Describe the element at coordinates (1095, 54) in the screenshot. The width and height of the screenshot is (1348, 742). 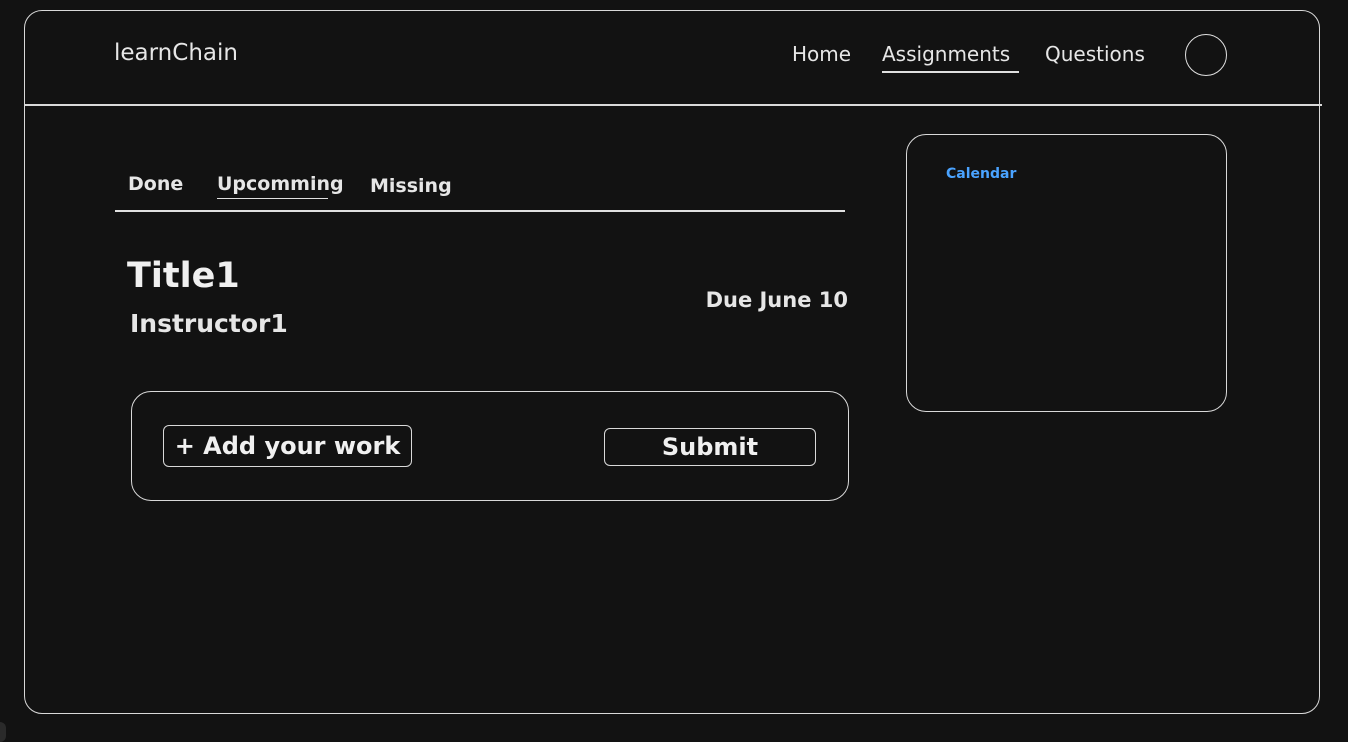
I see `nav-questions-link: Questions` at that location.